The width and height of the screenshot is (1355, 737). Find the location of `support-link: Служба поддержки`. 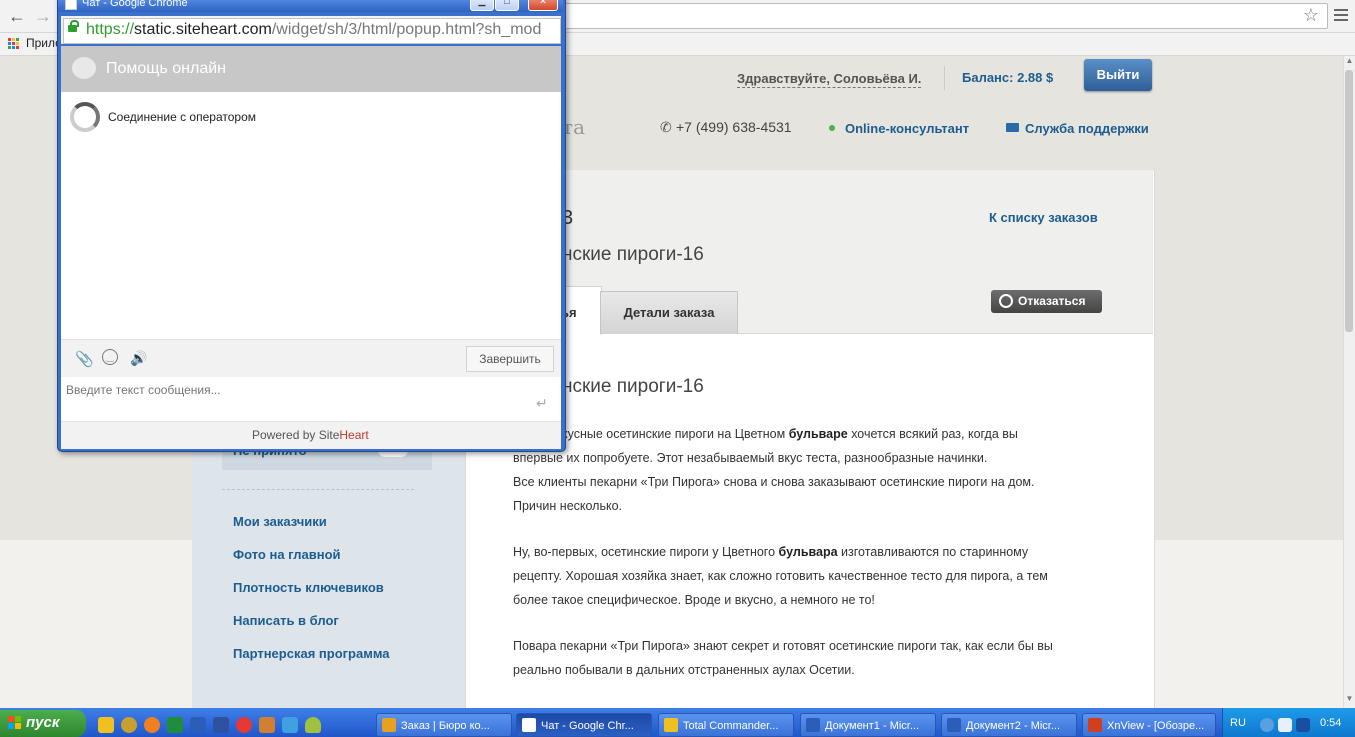

support-link: Служба поддержки is located at coordinates (1087, 128).